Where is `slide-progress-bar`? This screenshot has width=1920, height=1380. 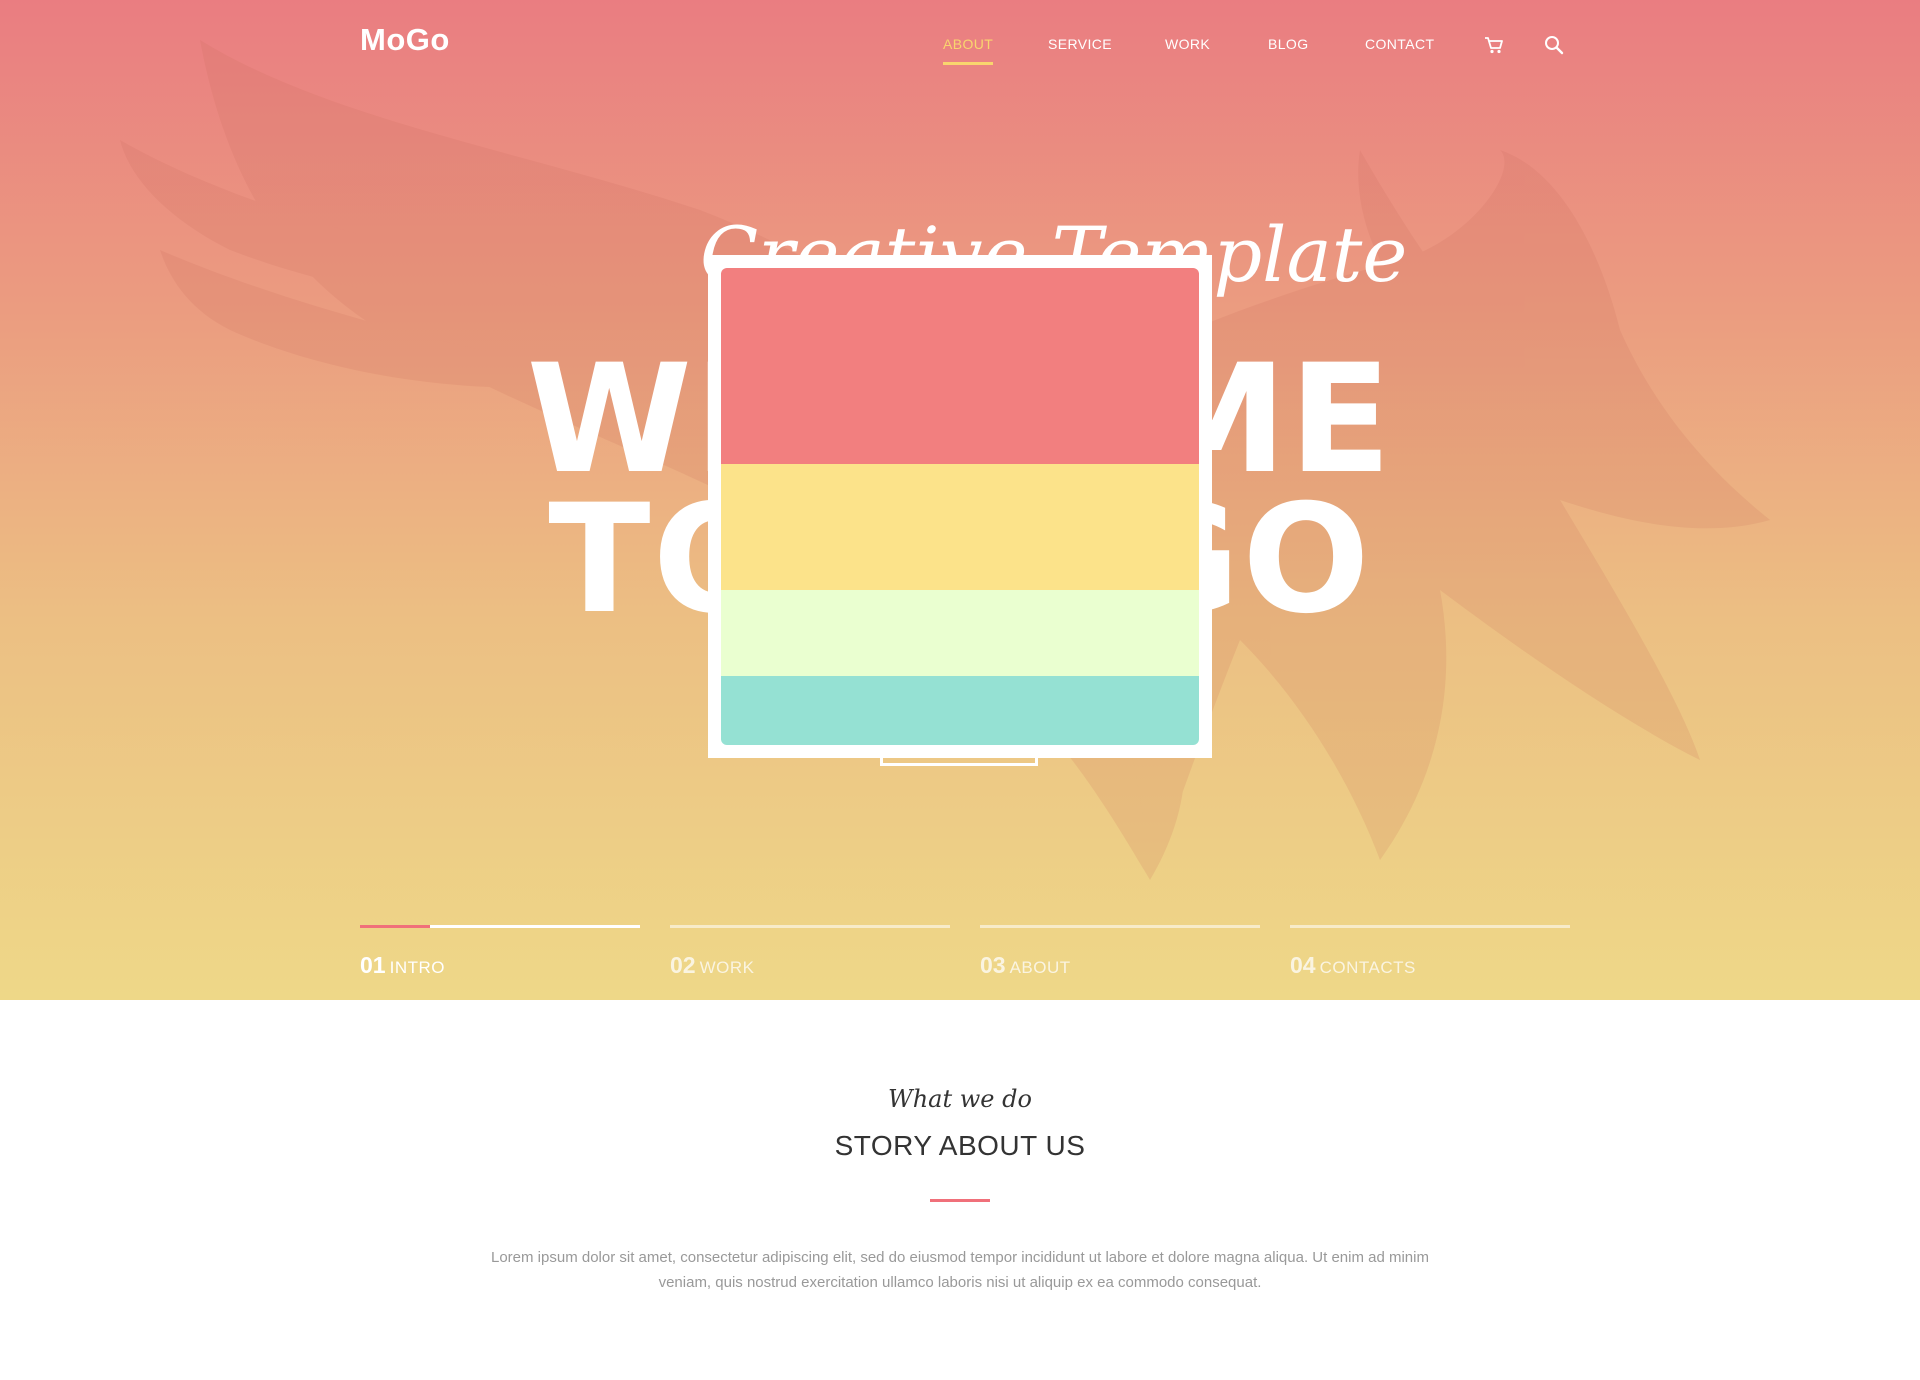 slide-progress-bar is located at coordinates (395, 926).